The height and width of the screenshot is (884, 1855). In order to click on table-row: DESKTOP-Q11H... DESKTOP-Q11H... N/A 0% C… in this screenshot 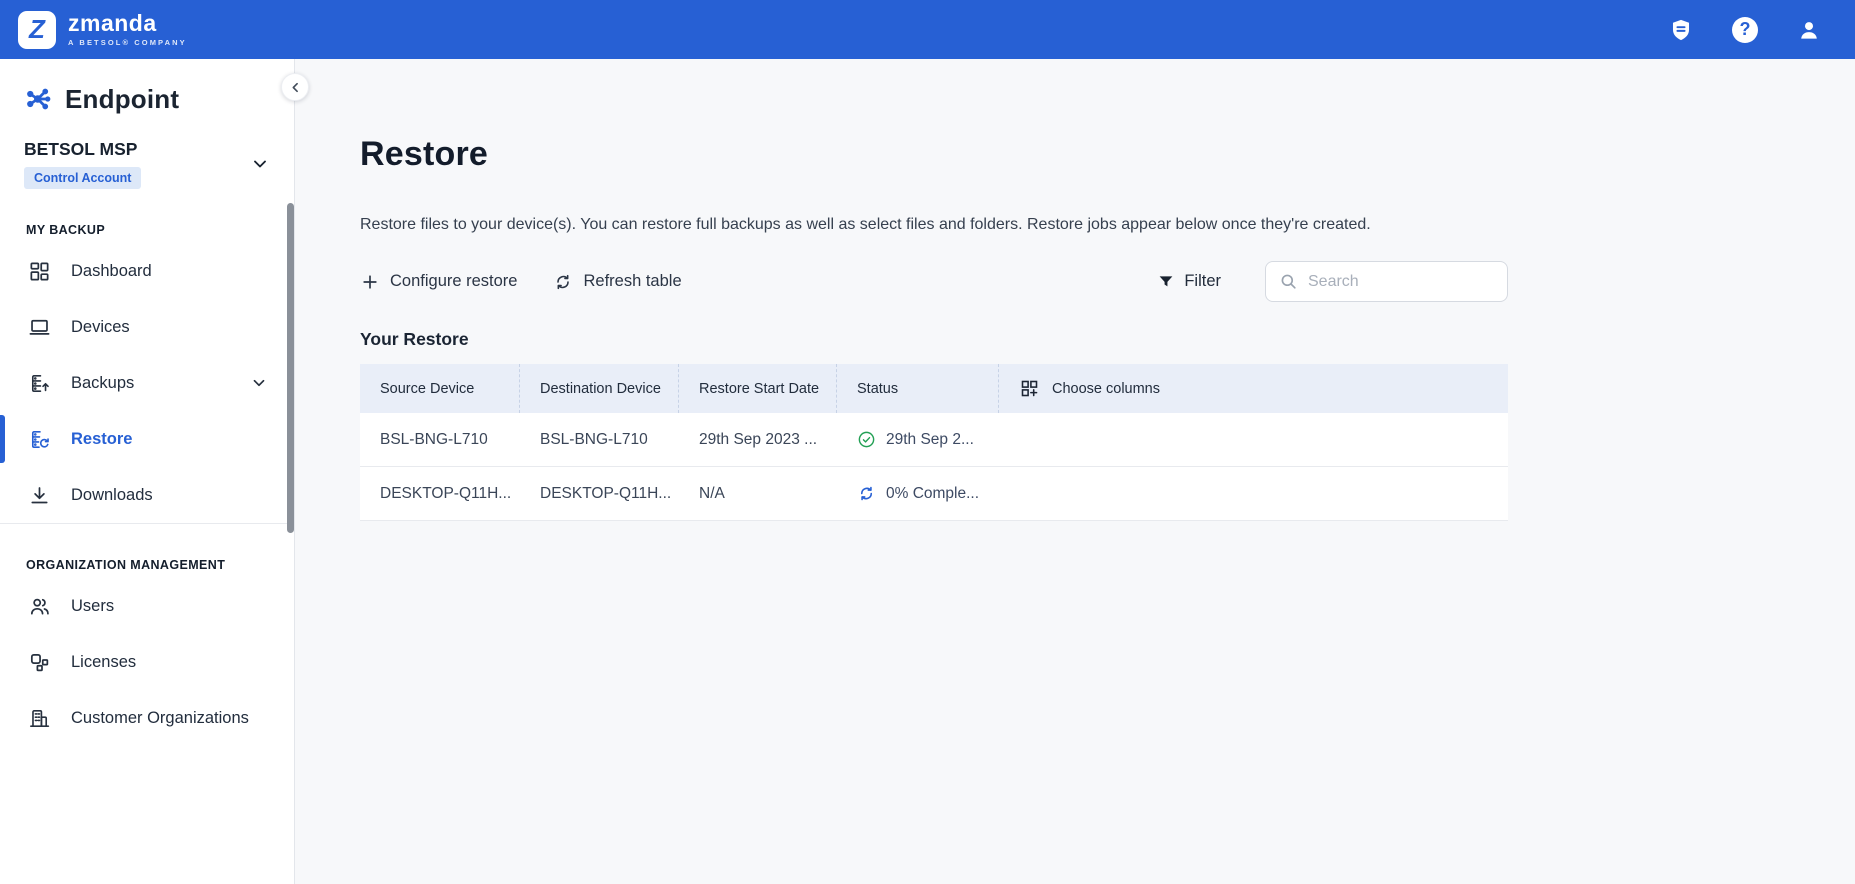, I will do `click(934, 494)`.